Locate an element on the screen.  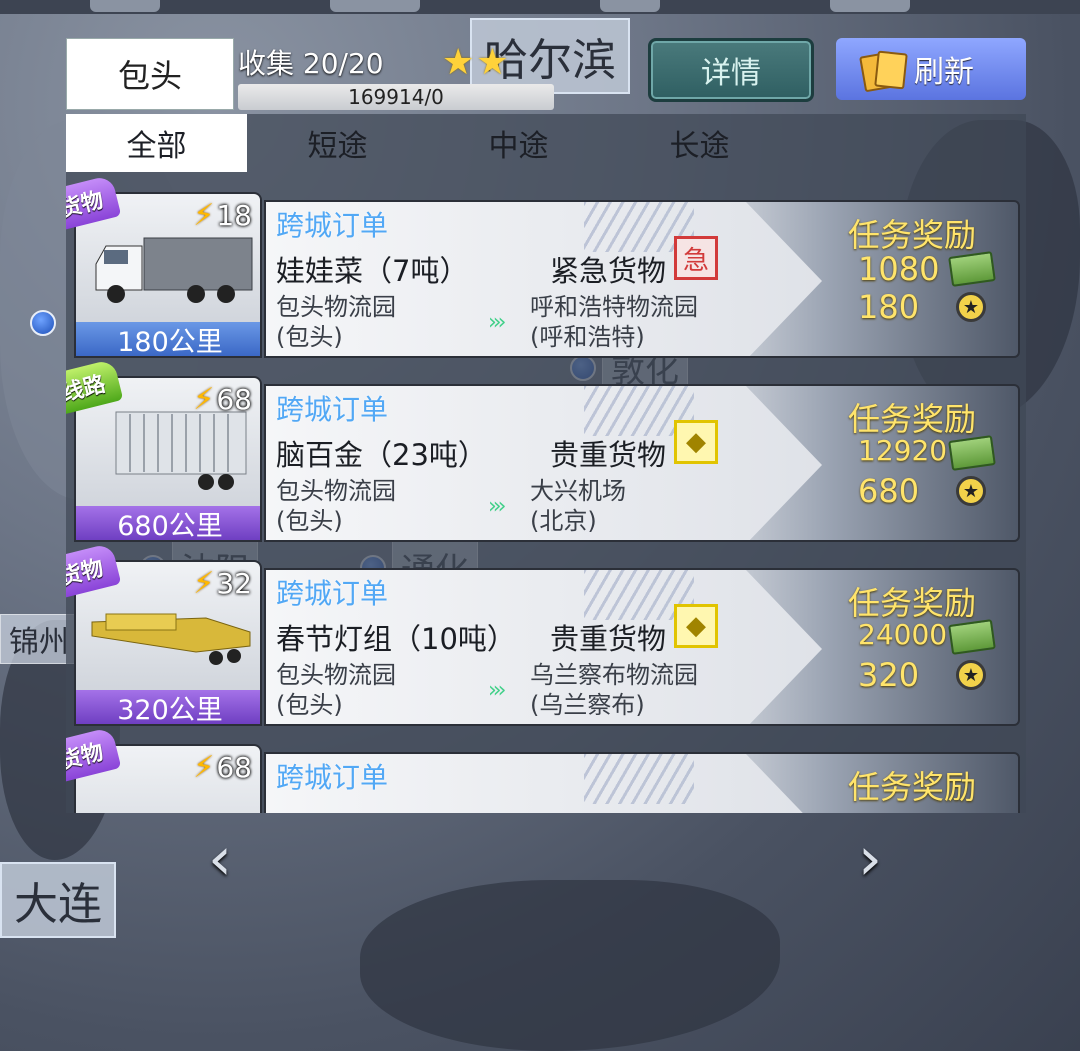
detail-button: 详情 is located at coordinates (731, 70).